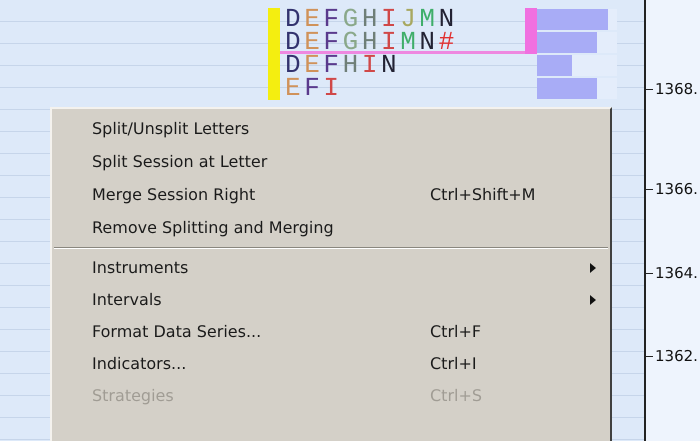  What do you see at coordinates (314, 88) in the screenshot?
I see `letter-row-text: E F I` at bounding box center [314, 88].